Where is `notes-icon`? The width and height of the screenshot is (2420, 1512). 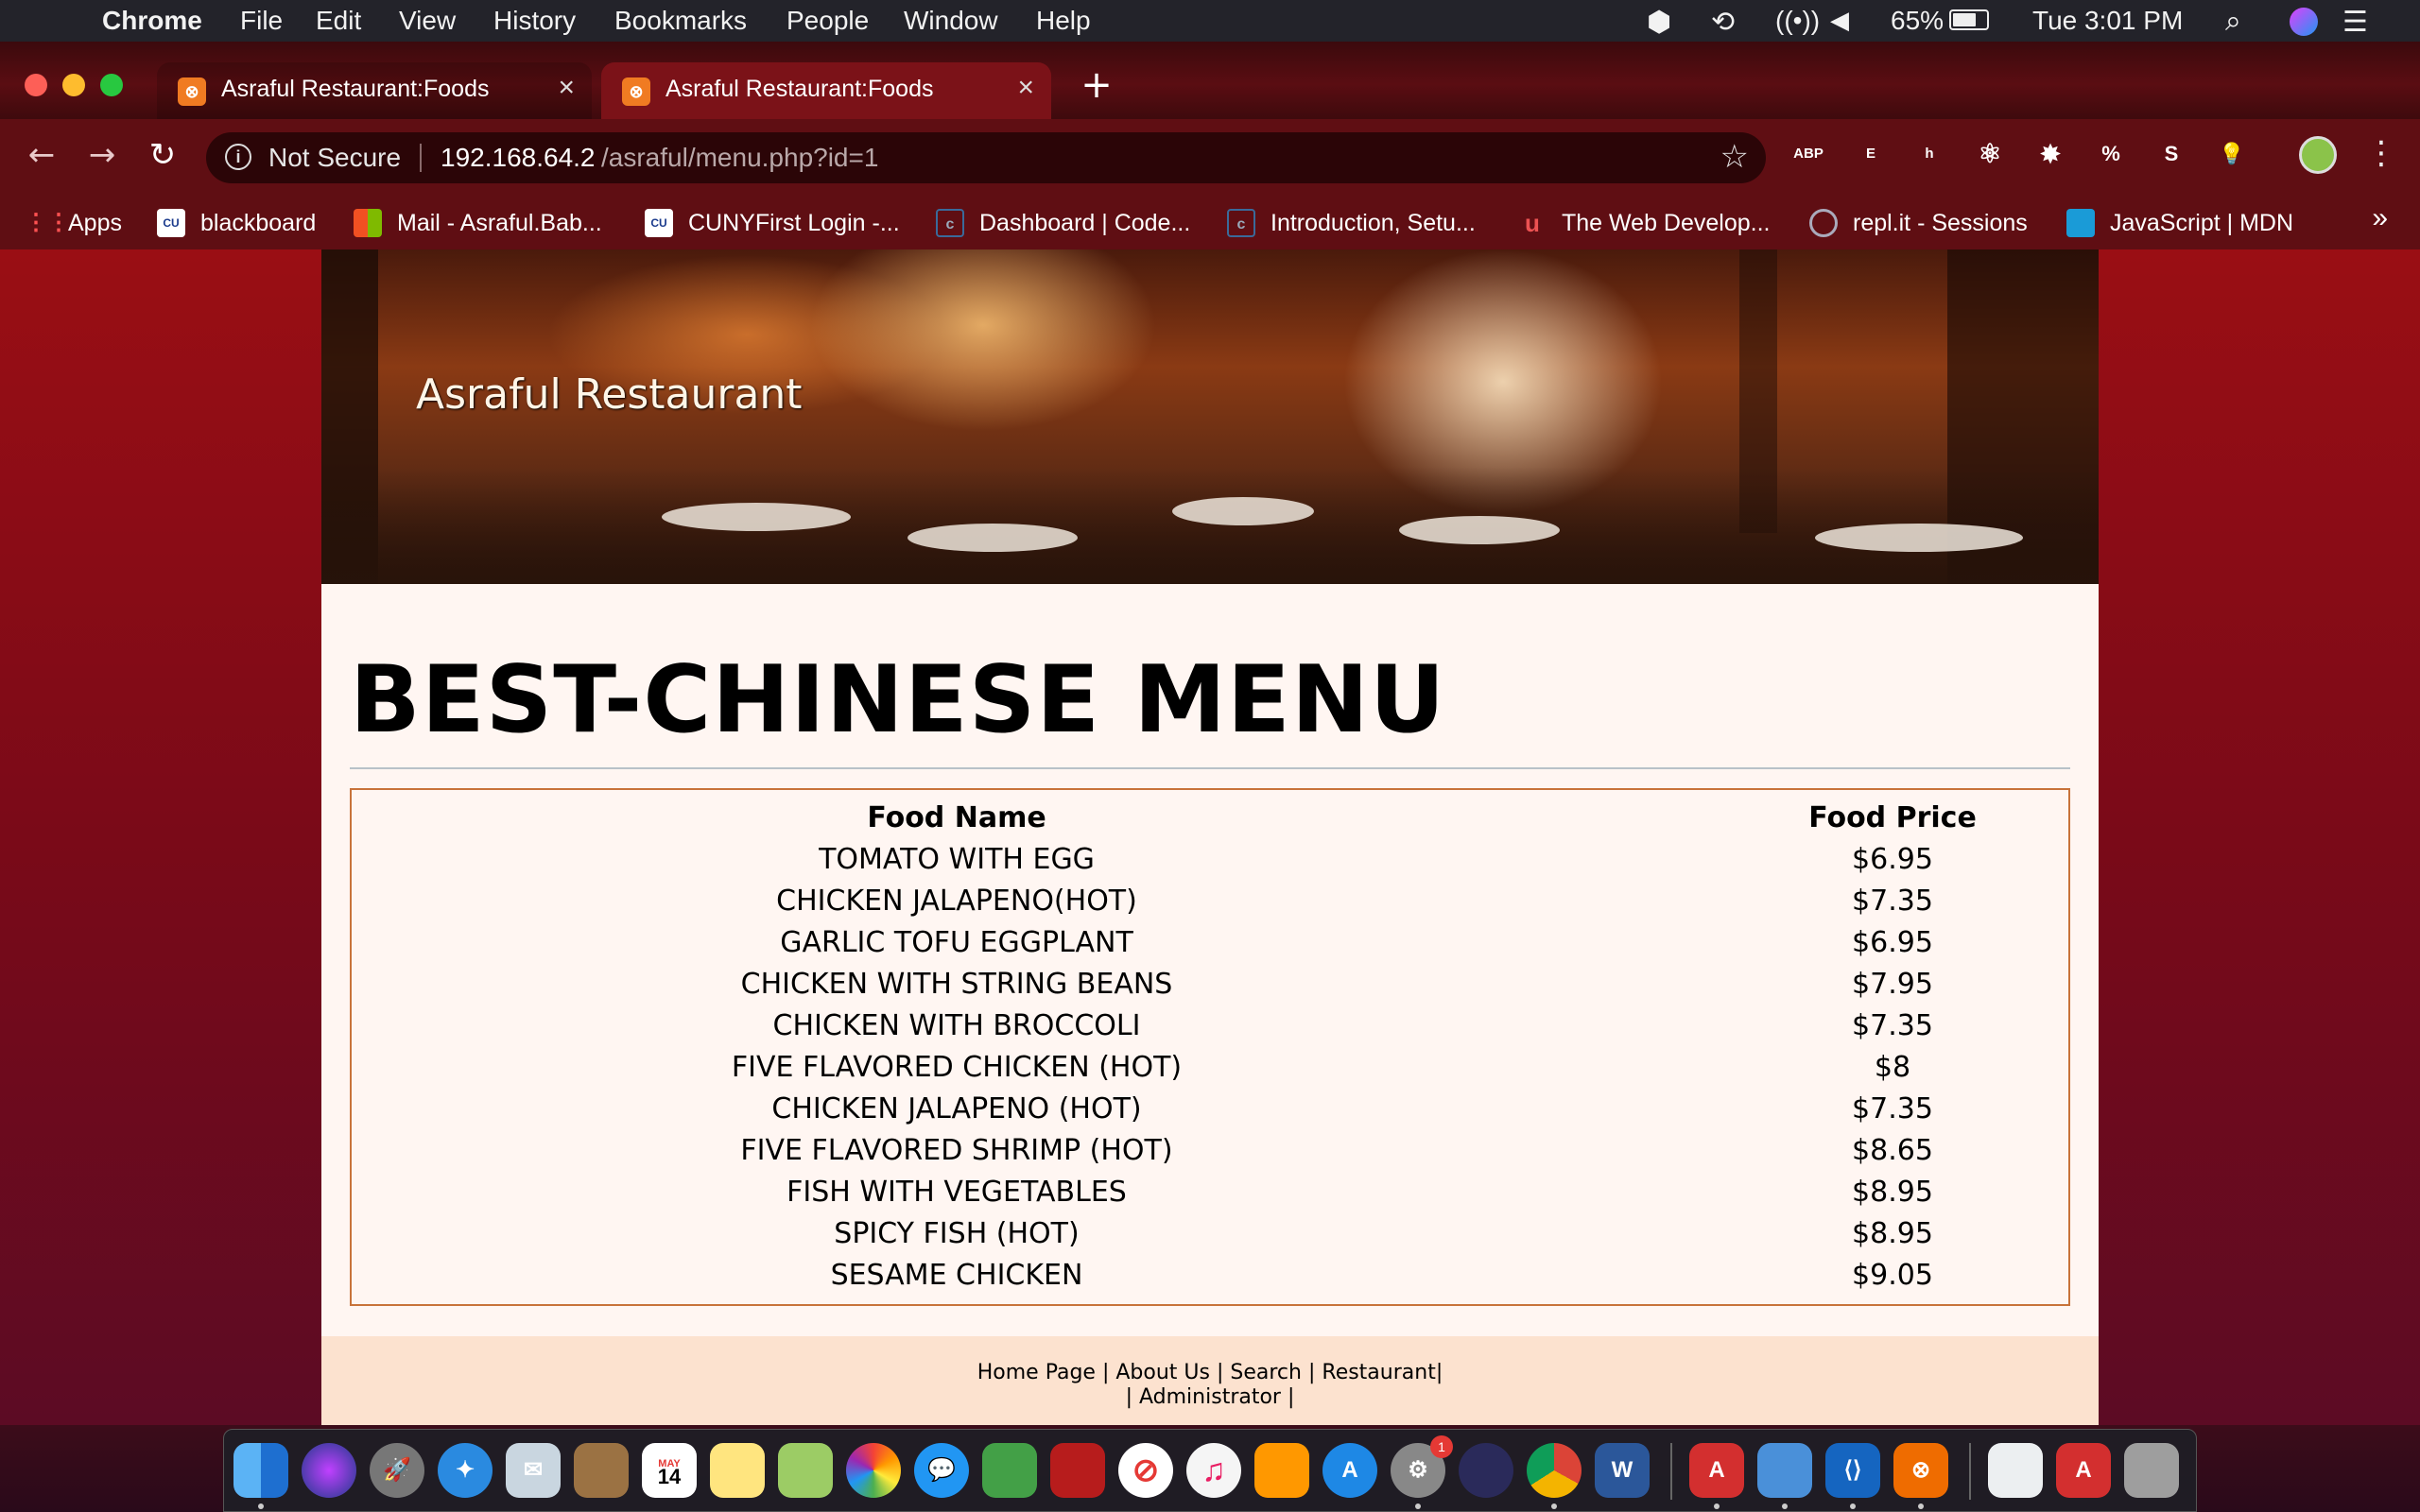 notes-icon is located at coordinates (737, 1470).